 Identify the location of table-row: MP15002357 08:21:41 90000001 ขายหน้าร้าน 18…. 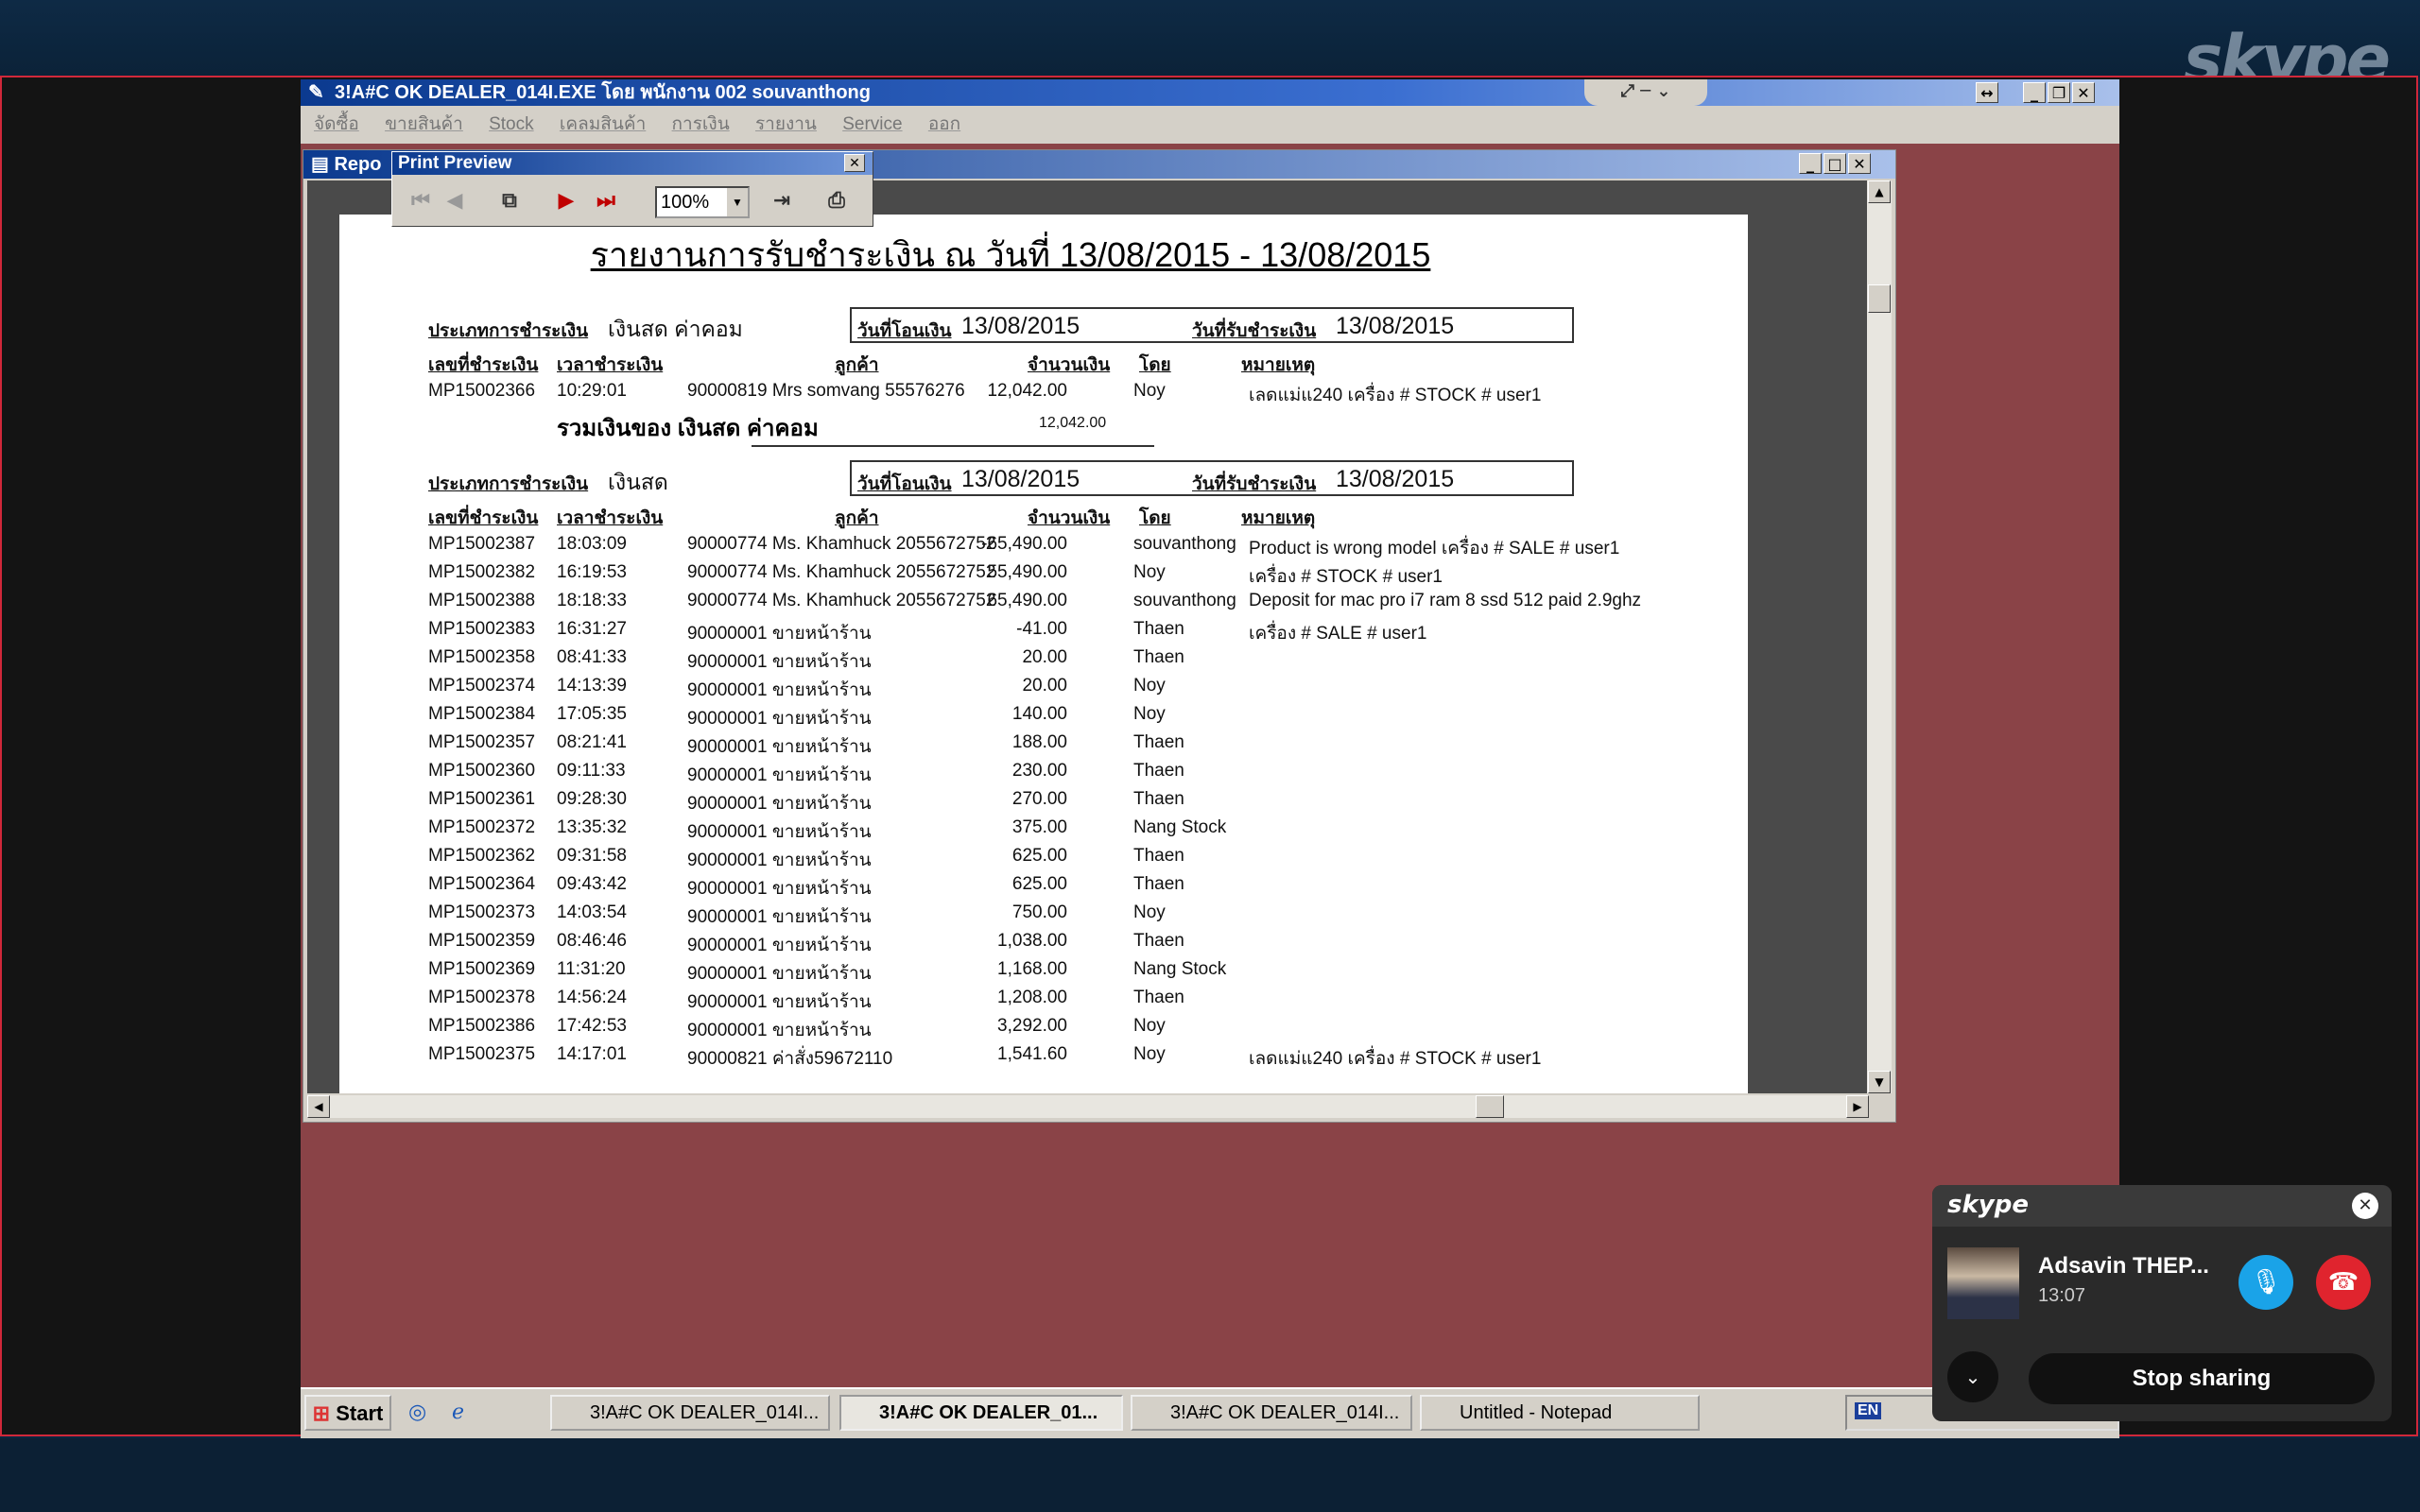
(1043, 743).